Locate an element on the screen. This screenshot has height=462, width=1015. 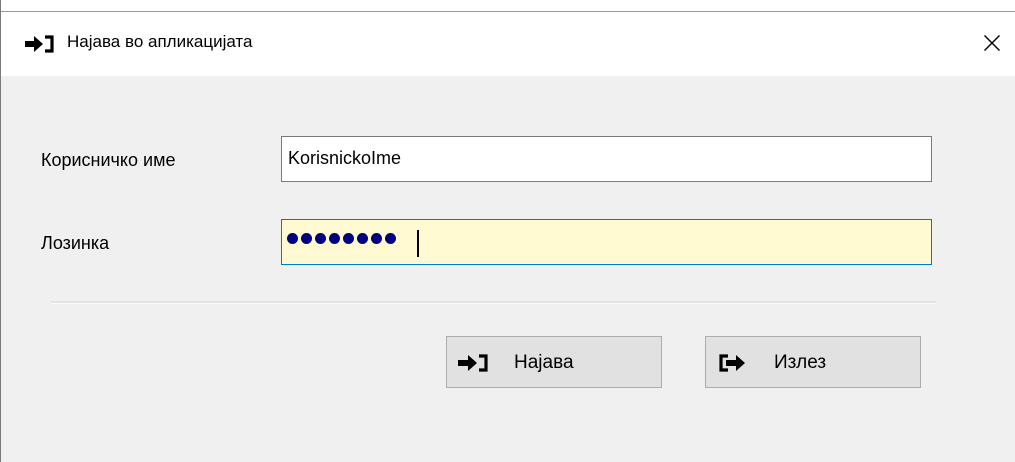
password-field is located at coordinates (606, 242).